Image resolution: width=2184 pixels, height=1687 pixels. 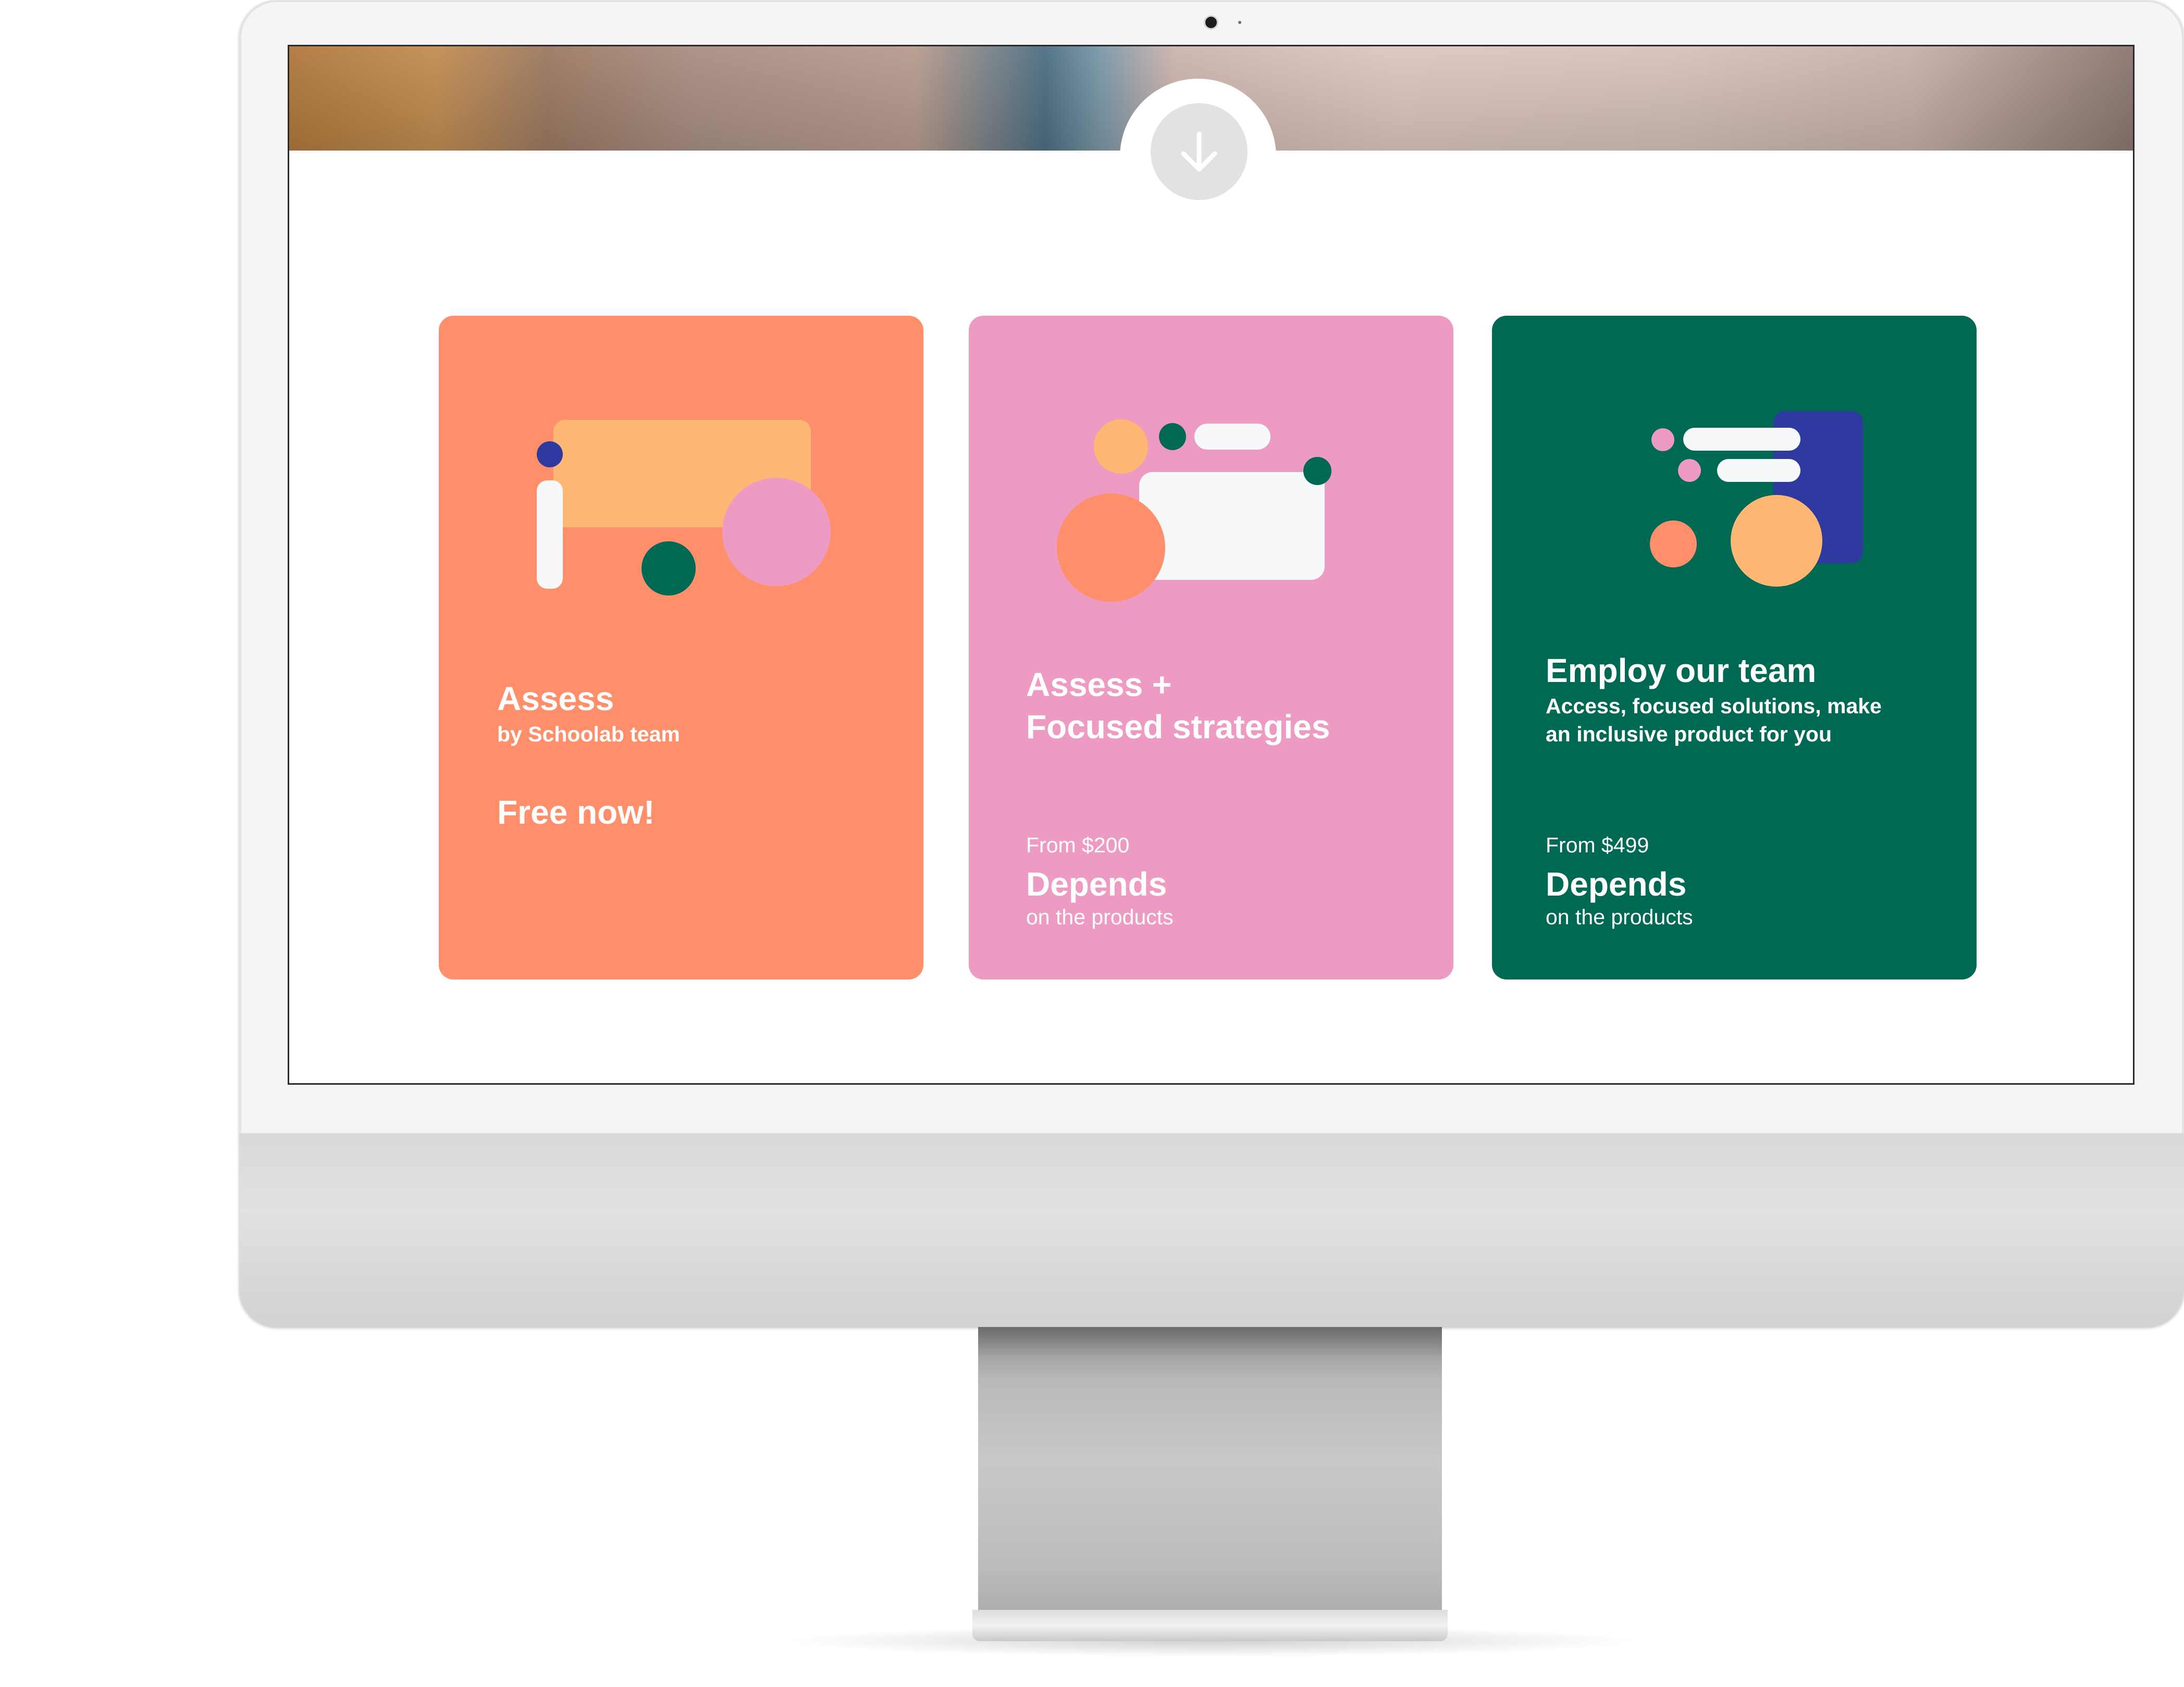 I want to click on arrow-down-icon, so click(x=1199, y=151).